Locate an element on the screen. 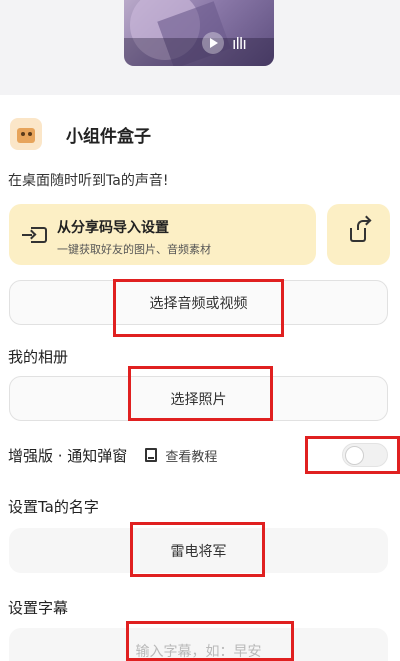 The width and height of the screenshot is (400, 661). select-photo-label: 选择照片 is located at coordinates (198, 399).